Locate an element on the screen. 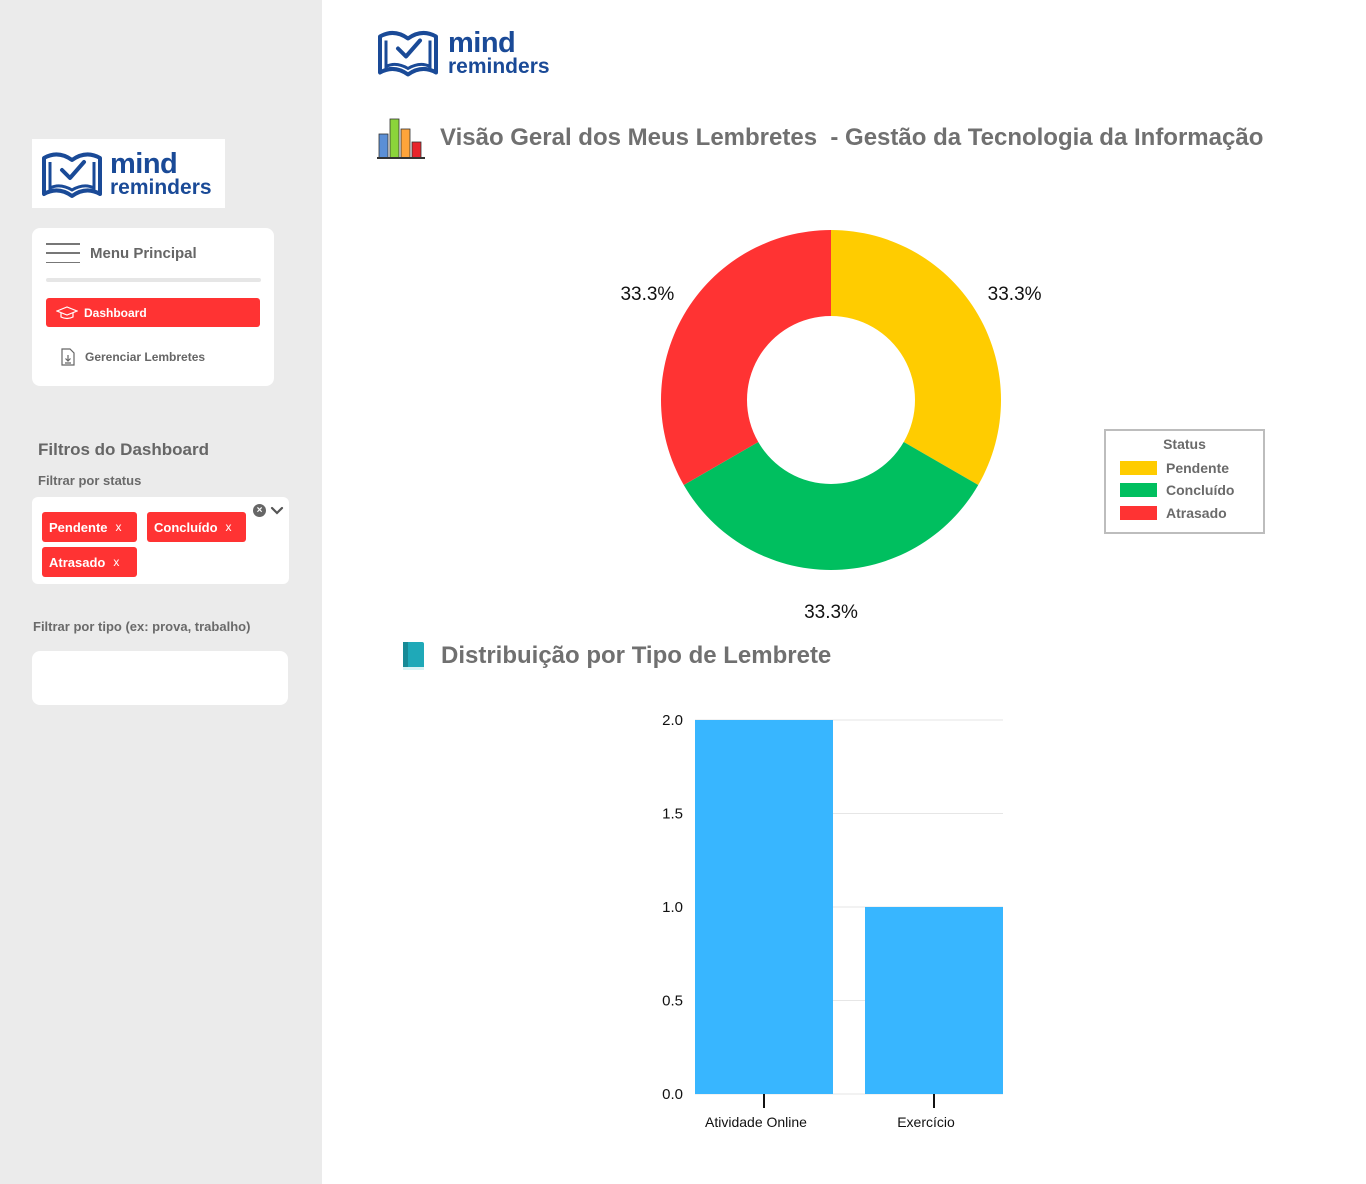 This screenshot has height=1184, width=1366. distribution-section-title: Distribuição por Tipo de Lembrete is located at coordinates (615, 656).